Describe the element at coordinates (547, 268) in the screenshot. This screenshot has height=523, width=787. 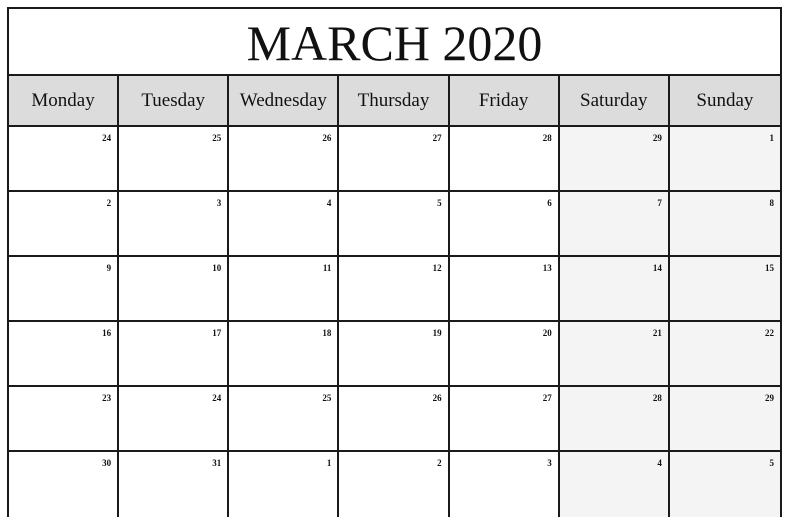
I see `day-number: 13` at that location.